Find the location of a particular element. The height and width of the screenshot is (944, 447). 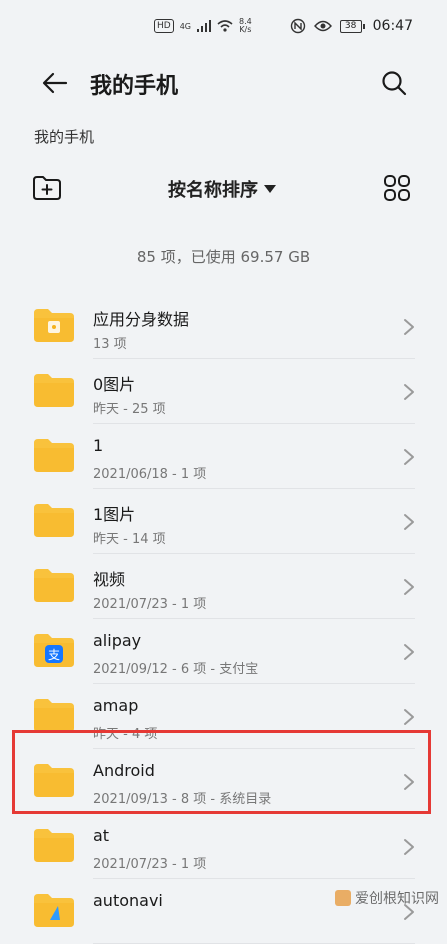

network-speed: 8.4 K/s is located at coordinates (245, 26).